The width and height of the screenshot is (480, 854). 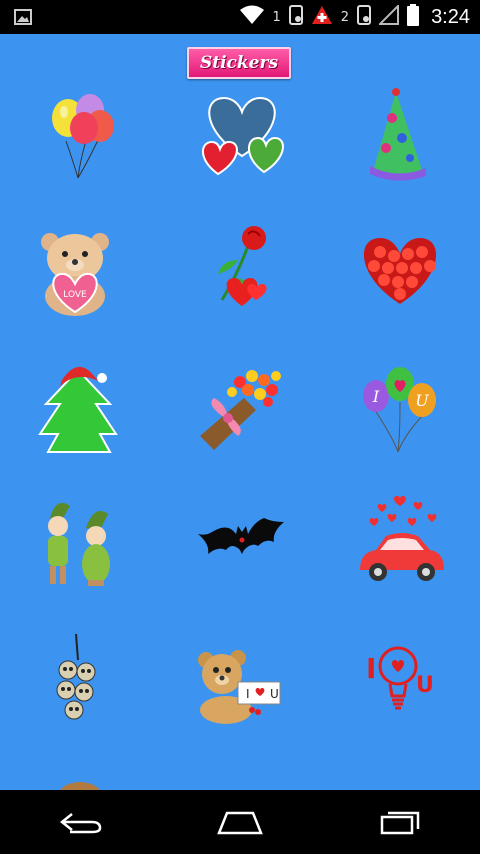 I want to click on bat-icon, so click(x=242, y=542).